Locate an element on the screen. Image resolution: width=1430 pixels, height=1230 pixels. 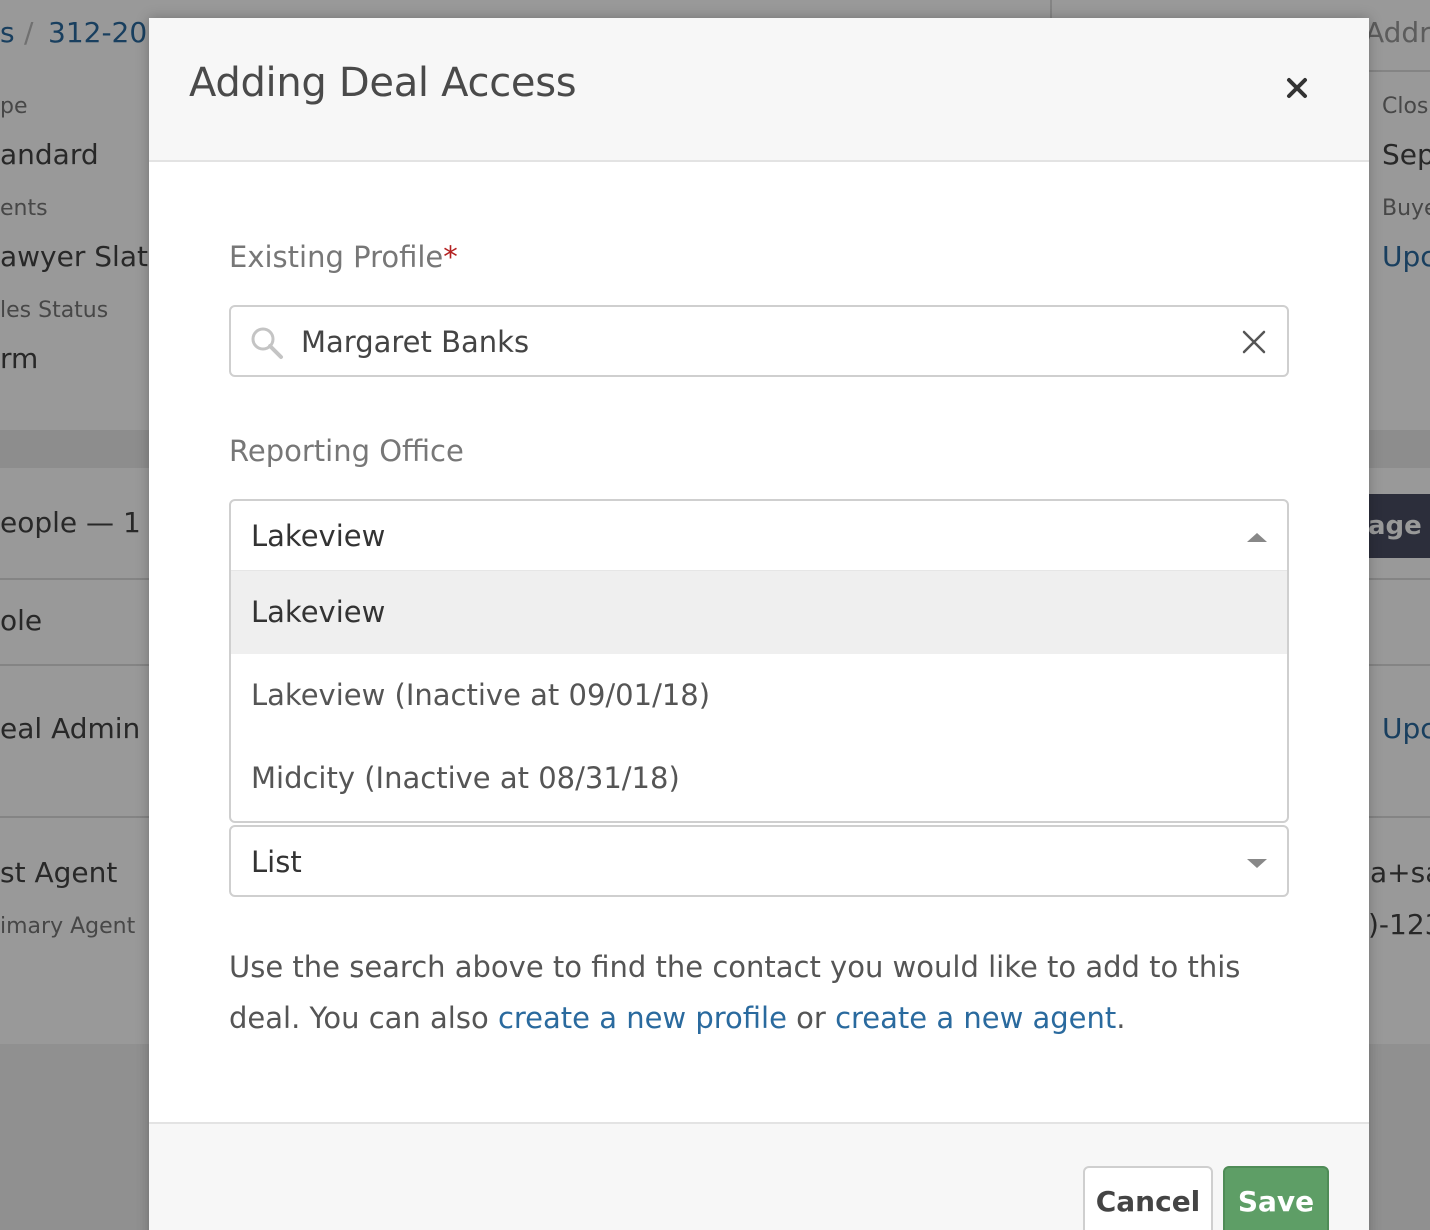
create-new-agent-link: create a new agent is located at coordinates (975, 1018).